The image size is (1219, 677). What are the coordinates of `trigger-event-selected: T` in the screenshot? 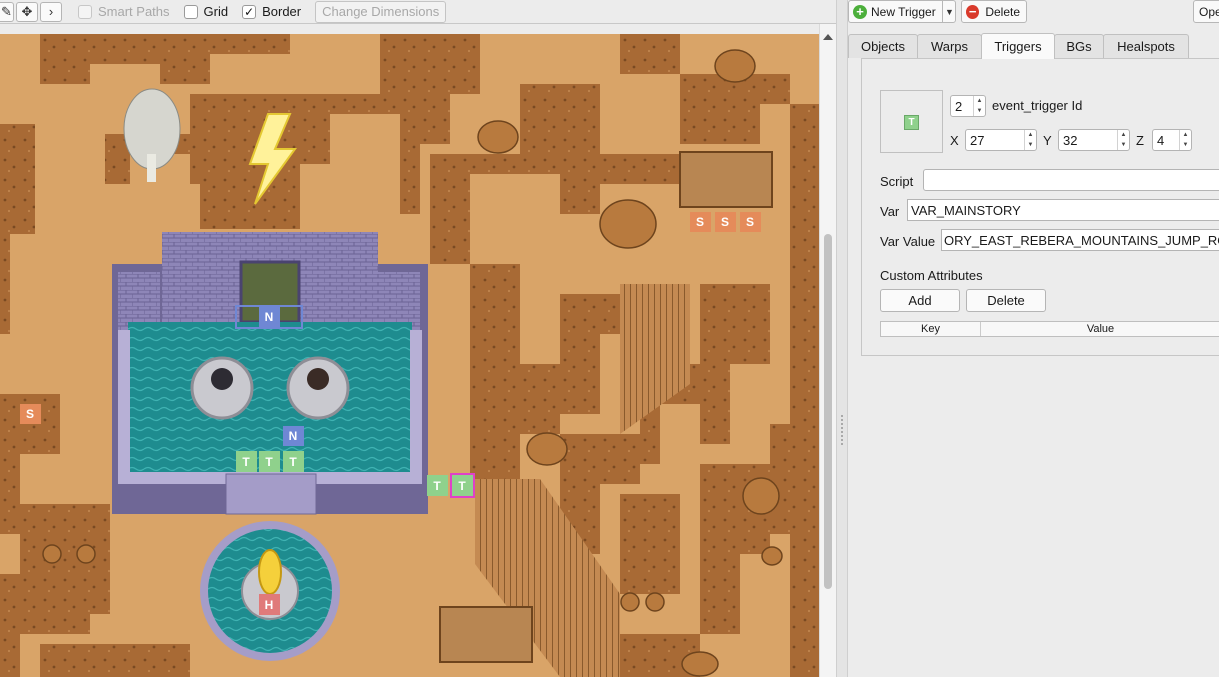 It's located at (462, 485).